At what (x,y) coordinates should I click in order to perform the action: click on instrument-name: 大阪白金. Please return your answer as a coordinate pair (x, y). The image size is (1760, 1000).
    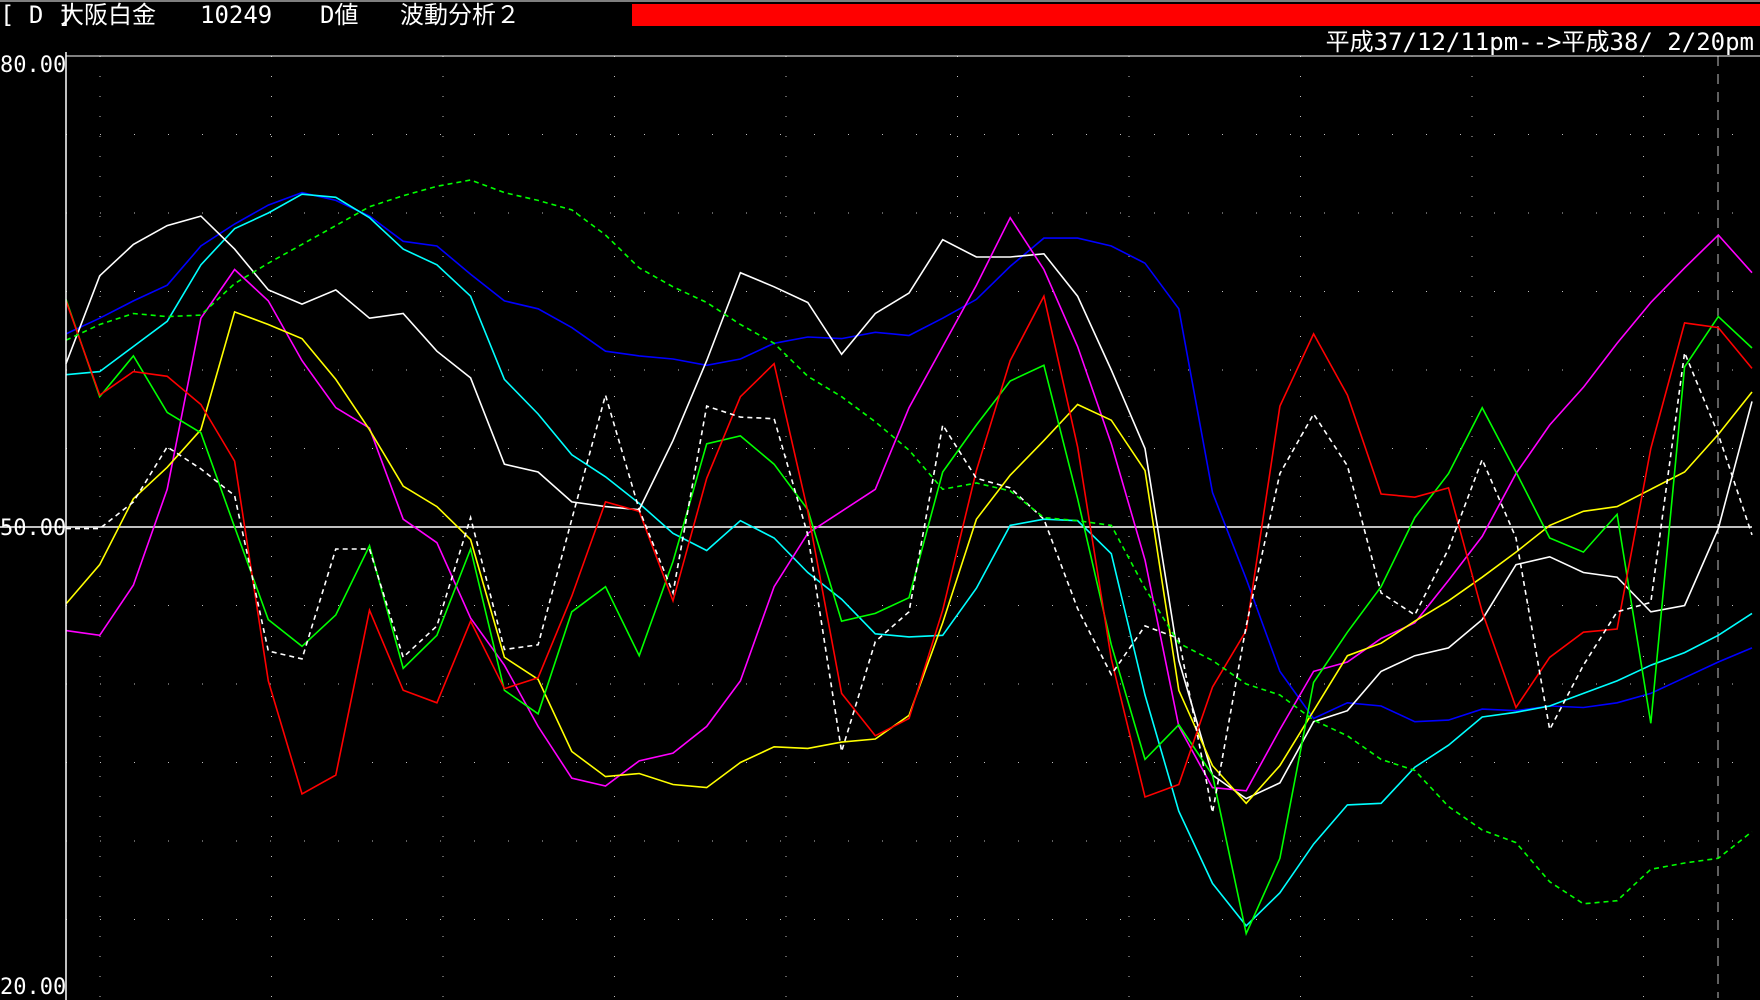
    Looking at the image, I should click on (108, 15).